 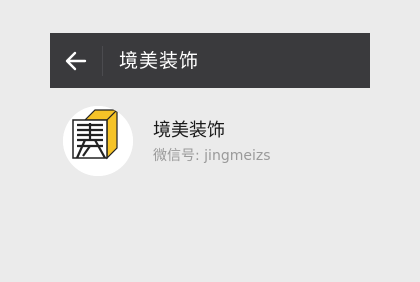 What do you see at coordinates (102, 61) in the screenshot?
I see `header-divider` at bounding box center [102, 61].